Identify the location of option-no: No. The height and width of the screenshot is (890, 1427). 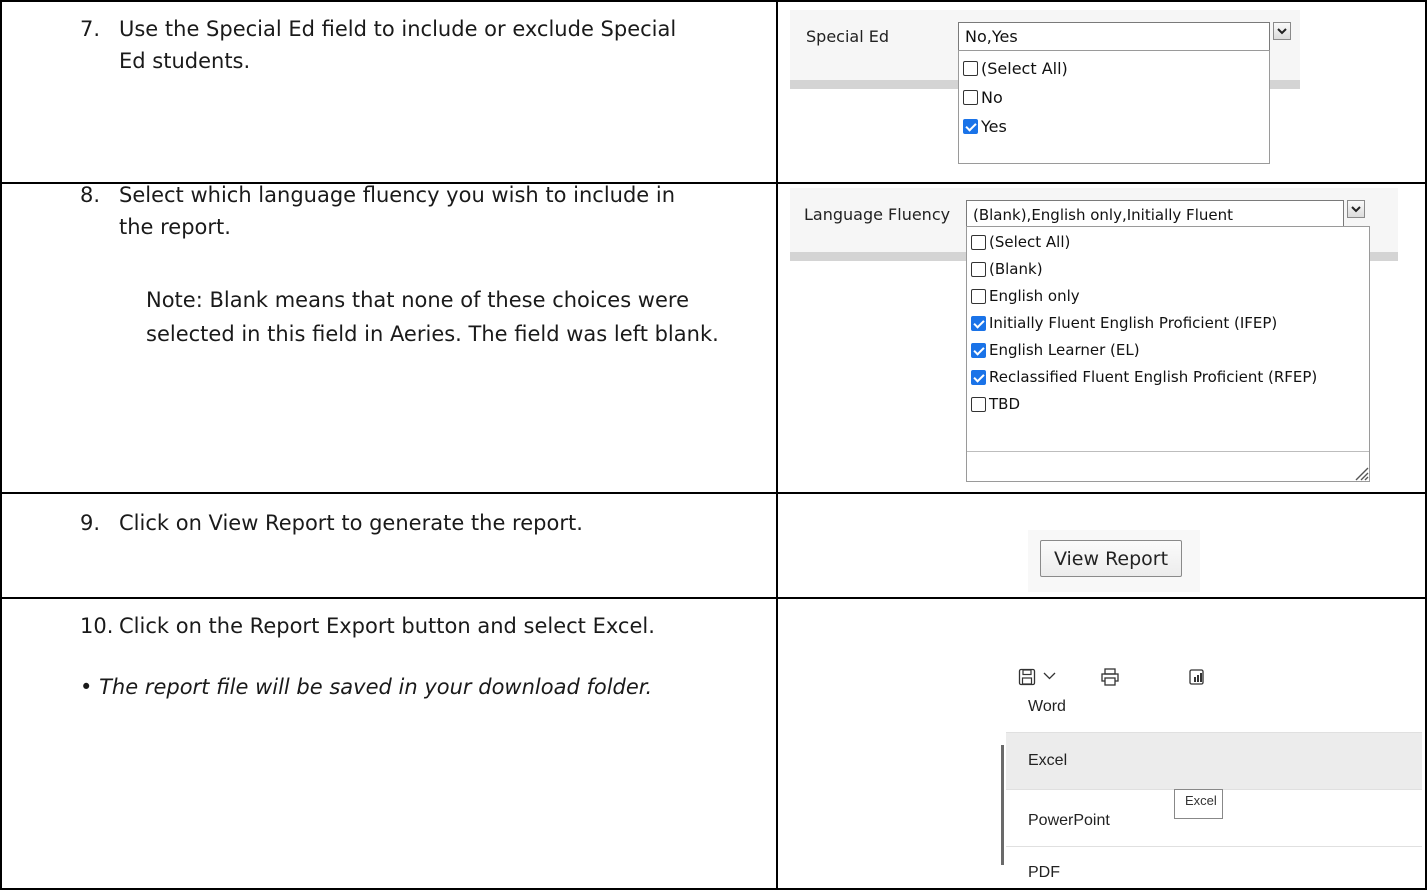
(983, 97).